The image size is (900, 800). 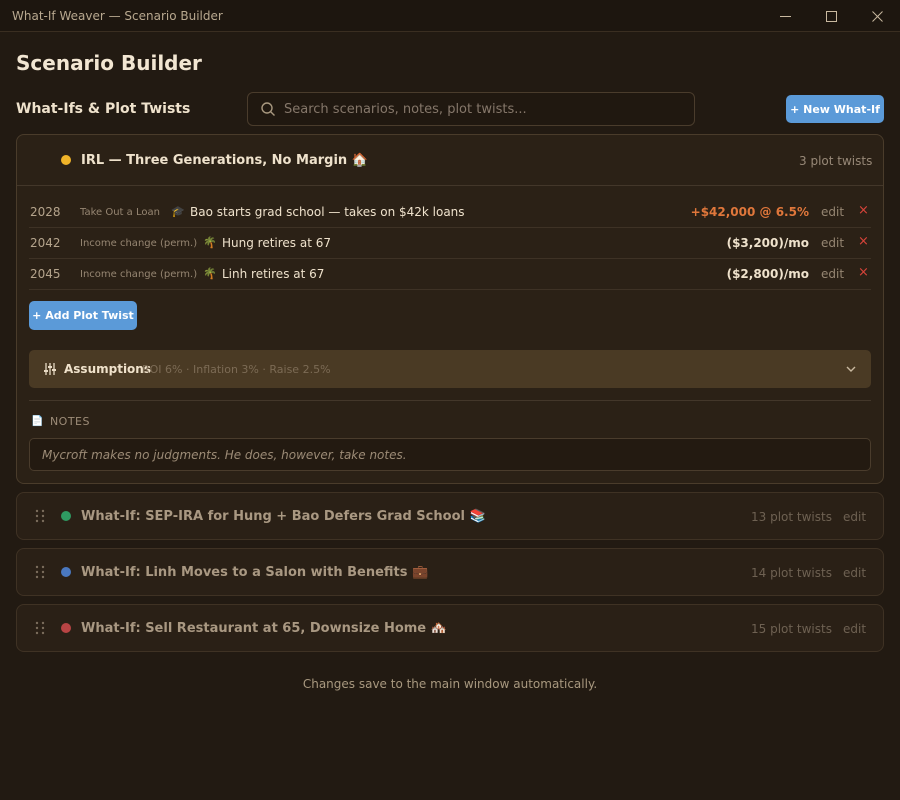 I want to click on twist-amount: ($3,200)/mo, so click(x=767, y=243).